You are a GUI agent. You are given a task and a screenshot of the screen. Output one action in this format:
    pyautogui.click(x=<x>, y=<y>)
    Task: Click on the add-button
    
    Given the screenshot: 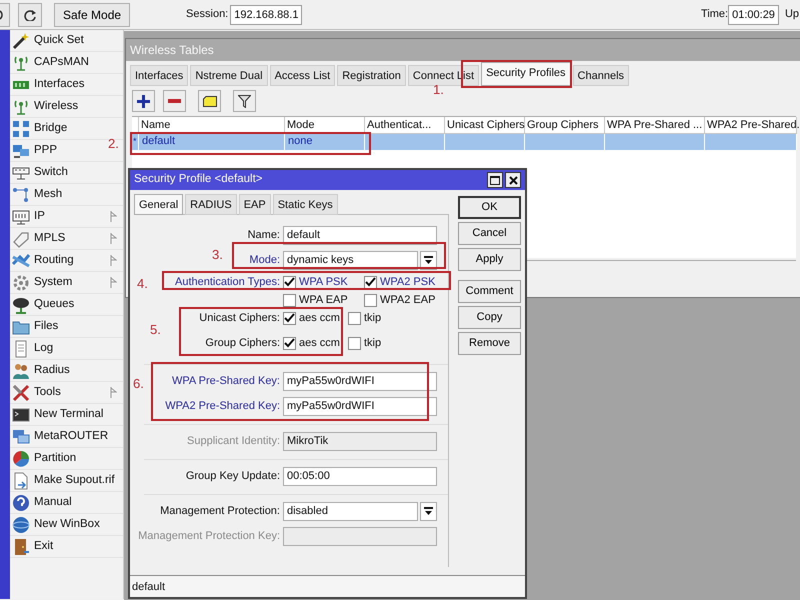 What is the action you would take?
    pyautogui.click(x=143, y=101)
    